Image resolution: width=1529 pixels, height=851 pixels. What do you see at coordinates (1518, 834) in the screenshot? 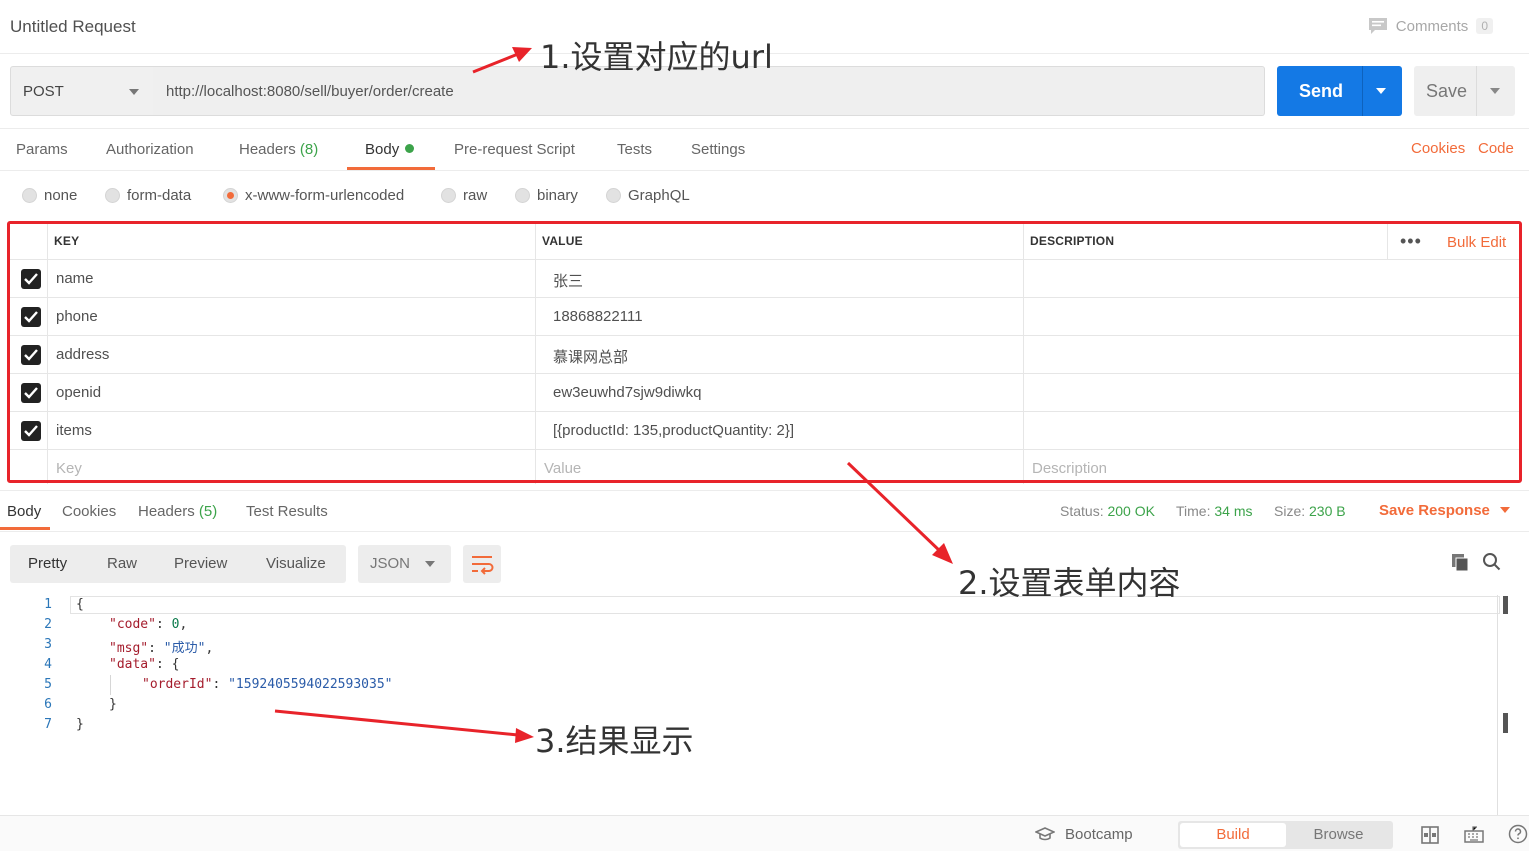
I see `help-icon` at bounding box center [1518, 834].